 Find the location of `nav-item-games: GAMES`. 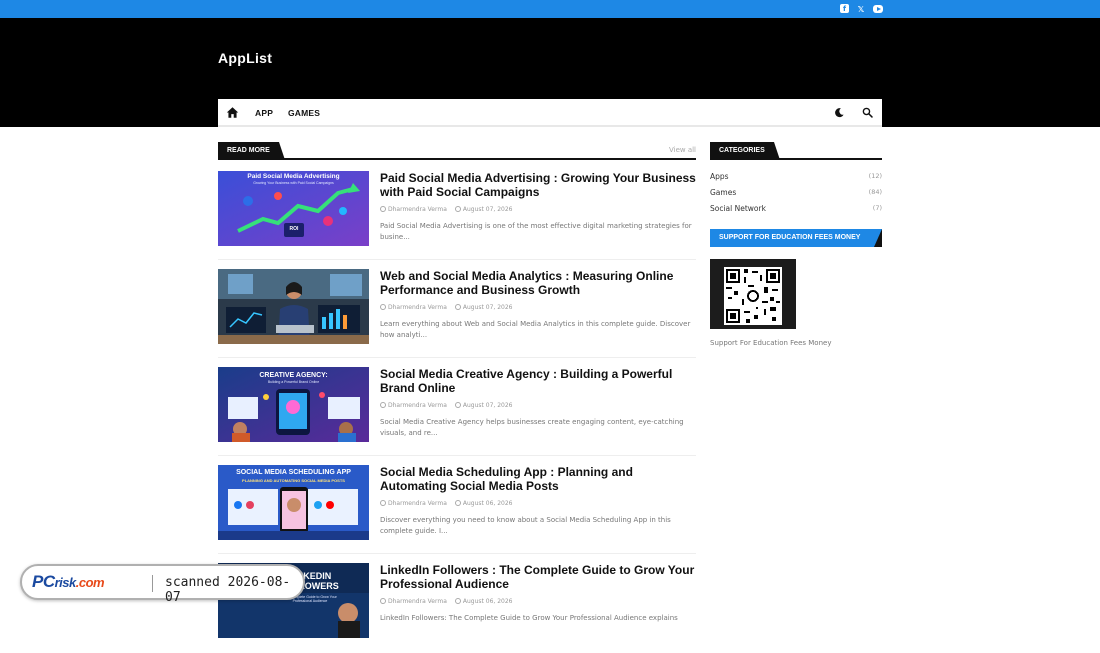

nav-item-games: GAMES is located at coordinates (304, 113).